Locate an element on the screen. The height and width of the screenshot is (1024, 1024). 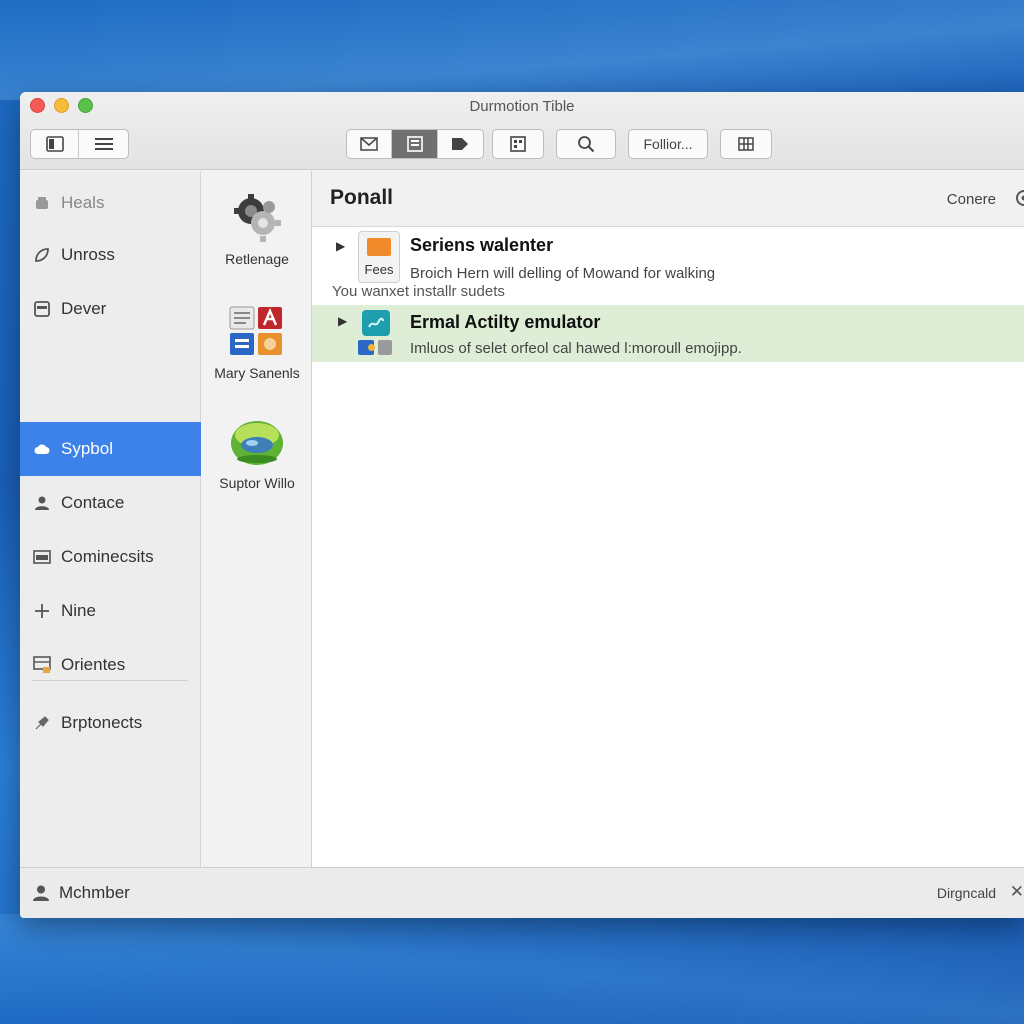
view-toggle-group is located at coordinates (79, 144).